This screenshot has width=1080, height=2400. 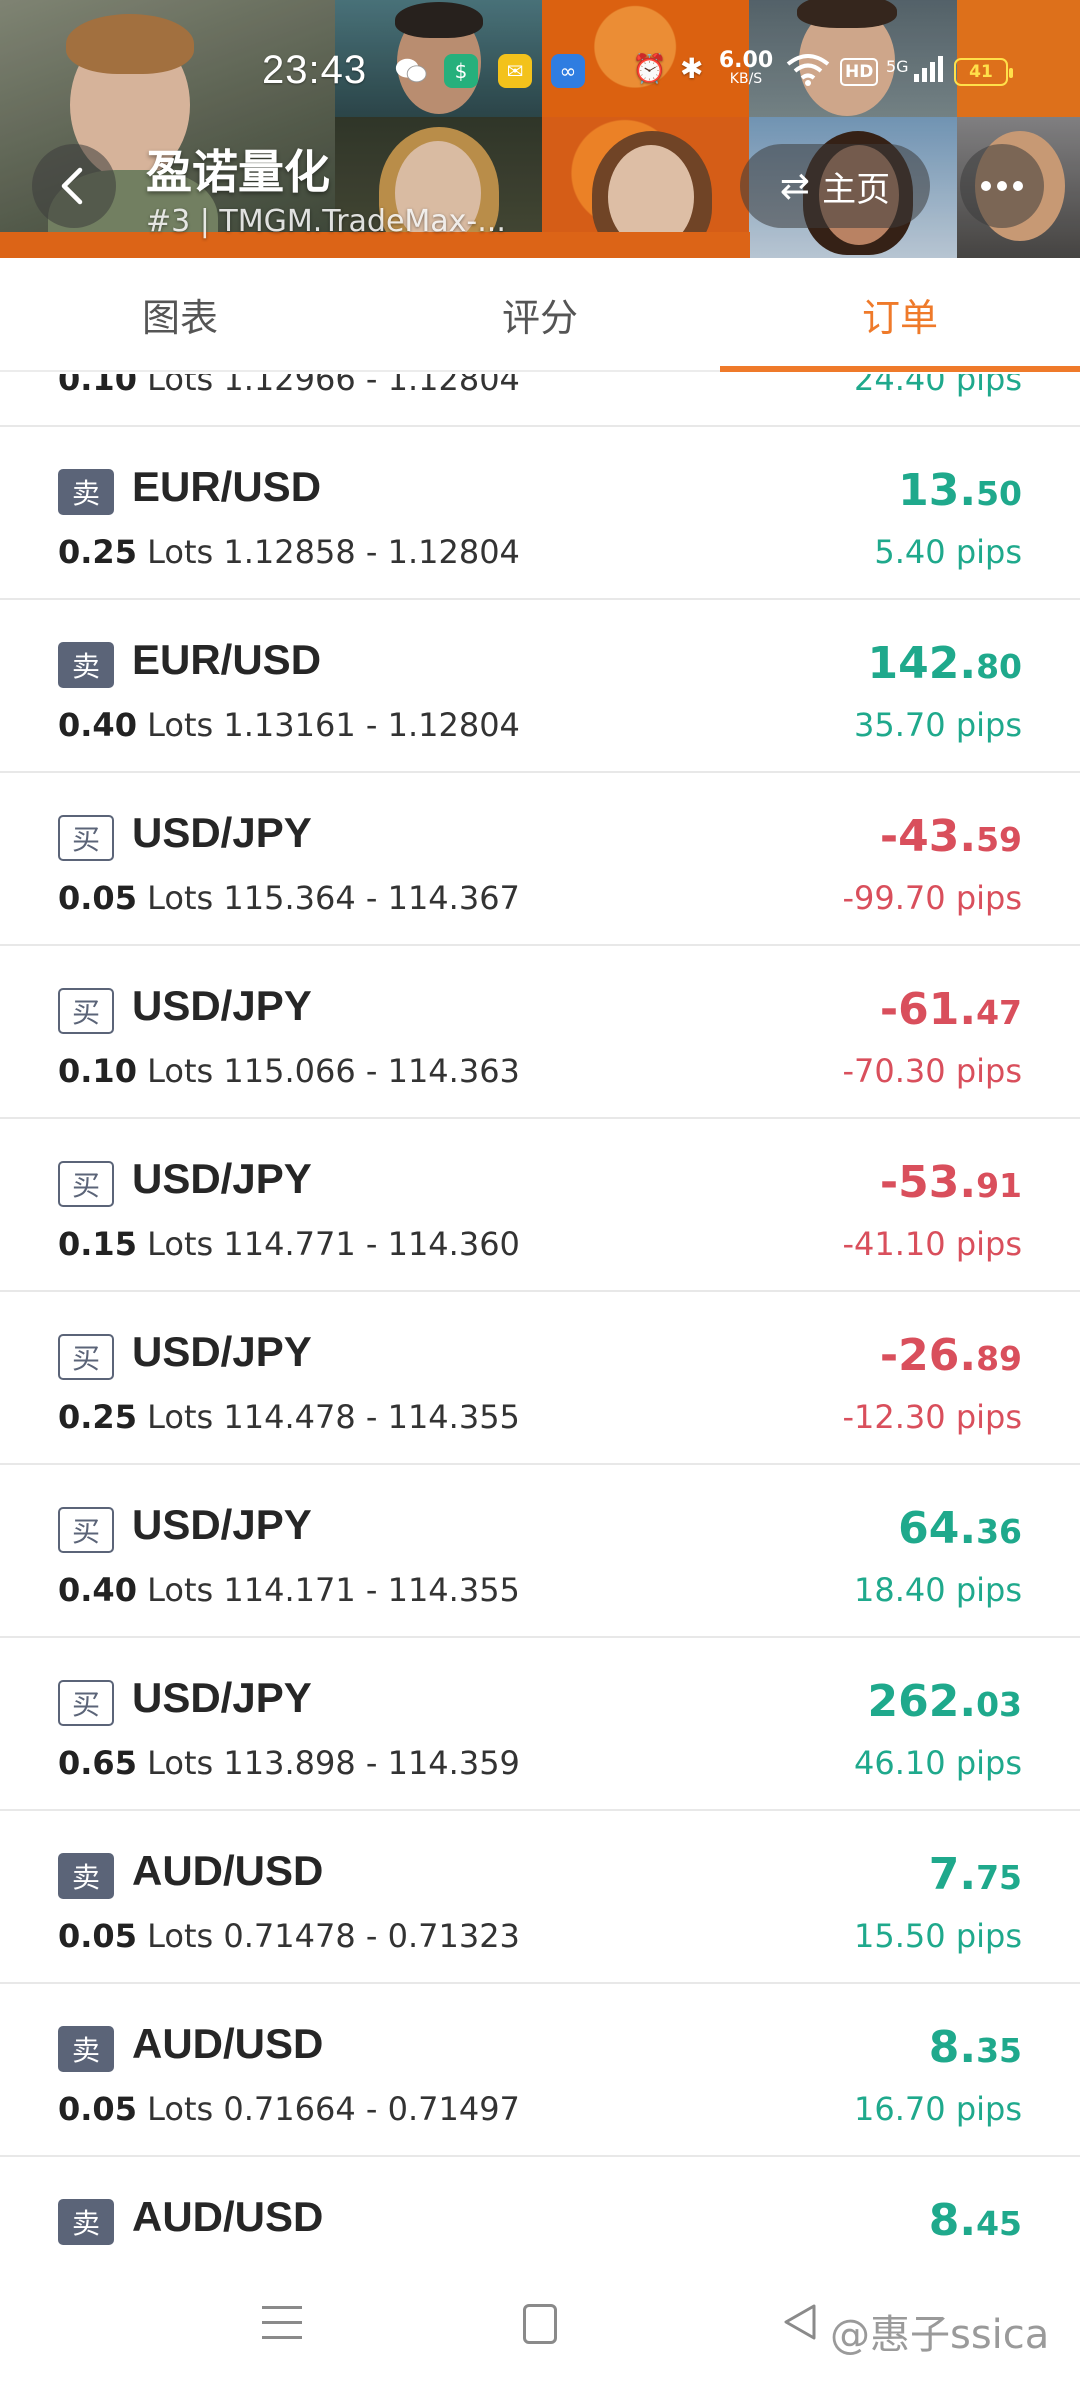 I want to click on watermark: @惠子ssica, so click(x=940, y=2335).